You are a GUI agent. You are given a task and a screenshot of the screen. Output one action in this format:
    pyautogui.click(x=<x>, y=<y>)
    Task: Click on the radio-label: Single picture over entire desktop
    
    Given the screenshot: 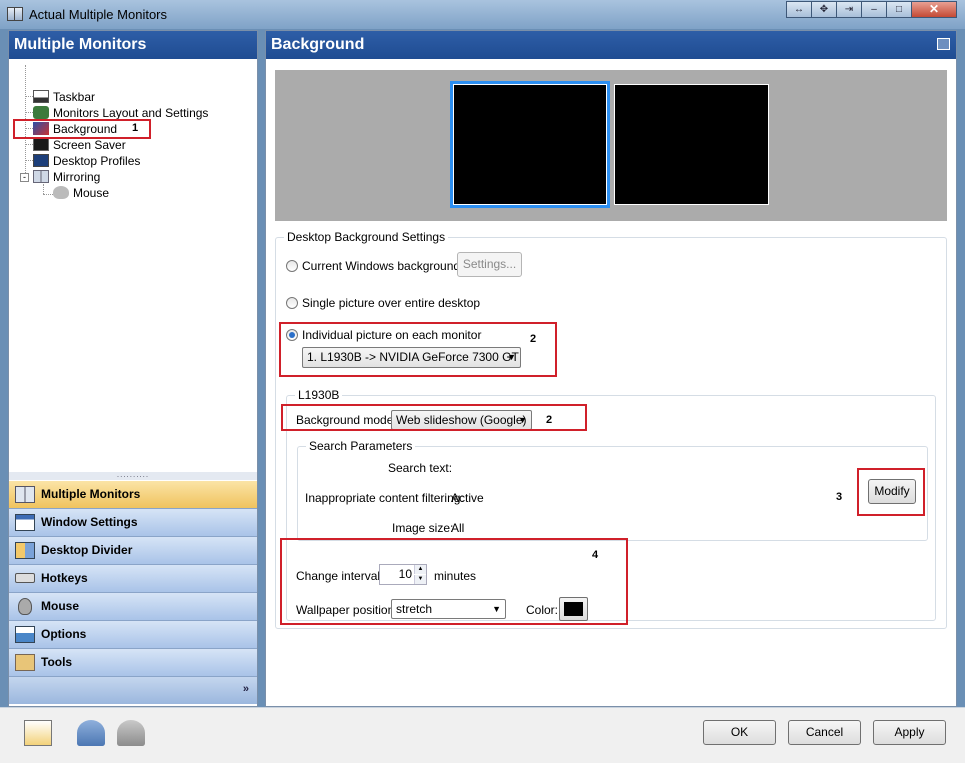 What is the action you would take?
    pyautogui.click(x=391, y=303)
    